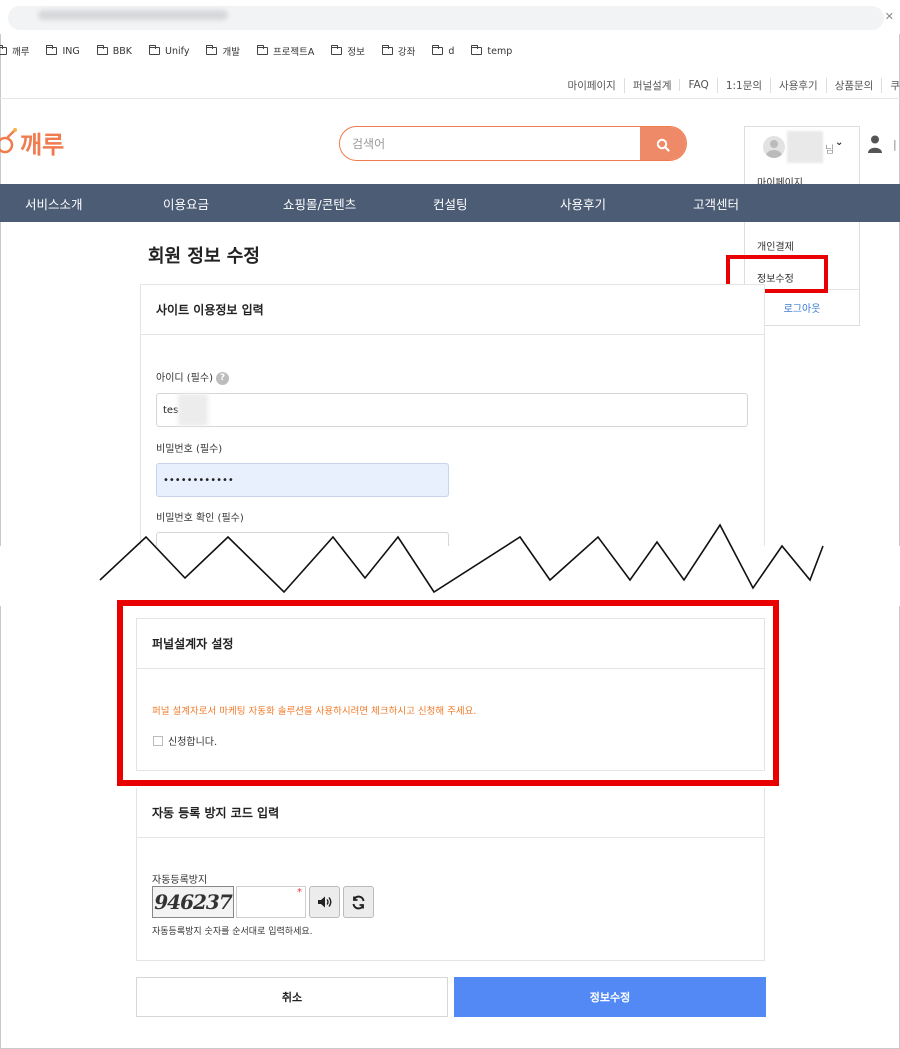  What do you see at coordinates (610, 997) in the screenshot?
I see `save-info-button: 정보수정` at bounding box center [610, 997].